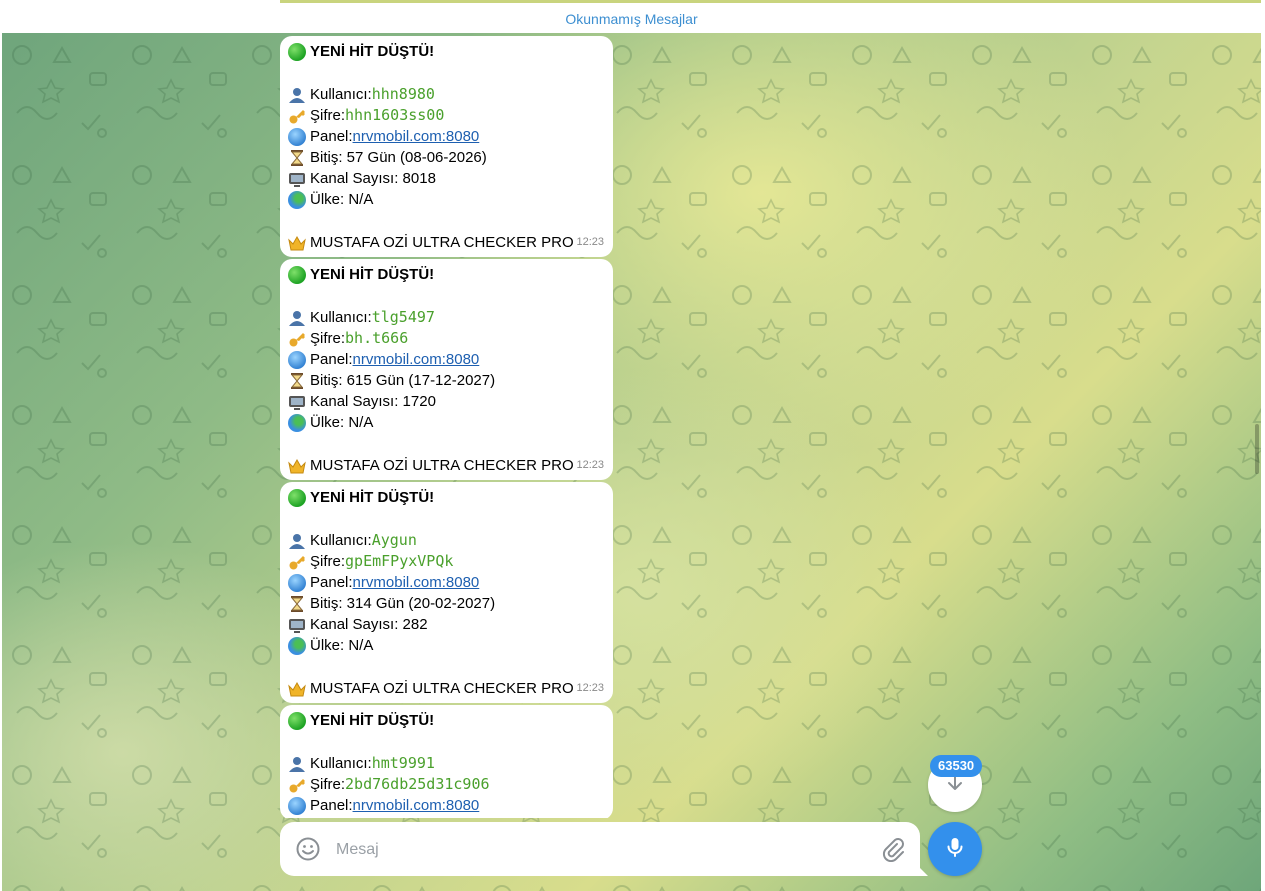 The width and height of the screenshot is (1265, 891). I want to click on username-code: hmt9991, so click(403, 763).